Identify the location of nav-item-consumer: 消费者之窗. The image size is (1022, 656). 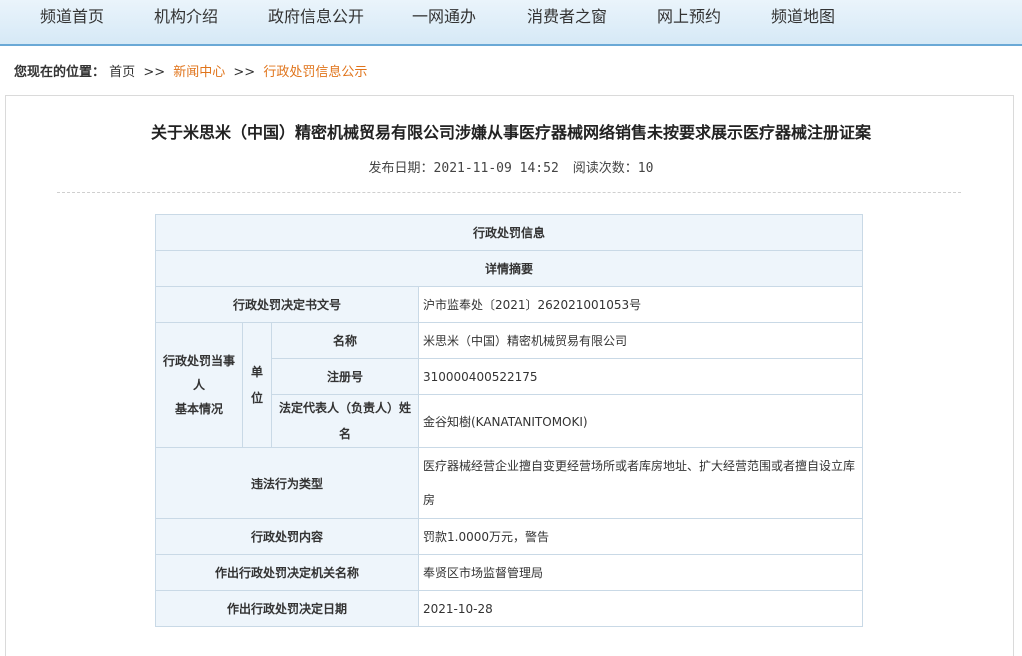
(567, 18).